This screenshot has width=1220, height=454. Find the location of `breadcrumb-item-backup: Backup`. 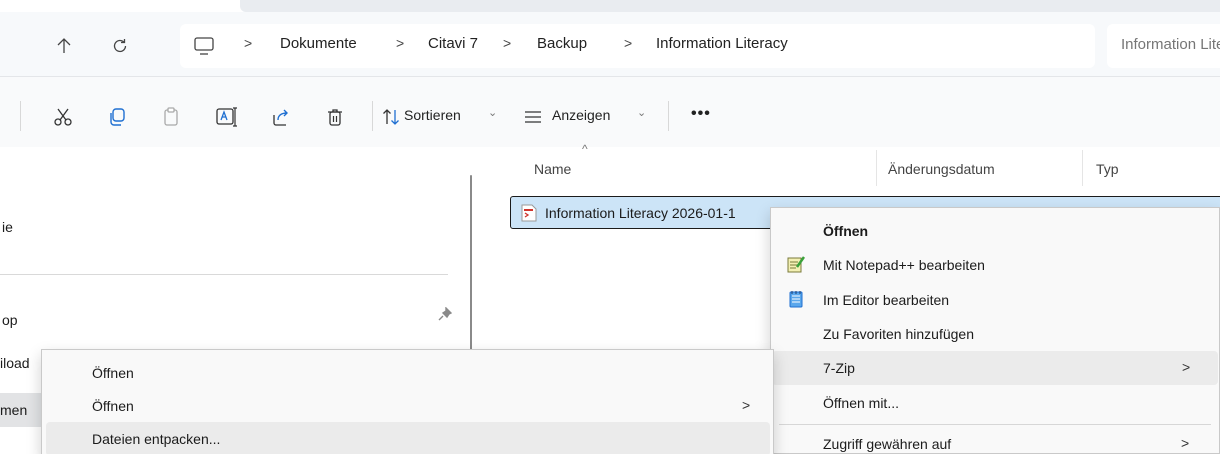

breadcrumb-item-backup: Backup is located at coordinates (562, 43).